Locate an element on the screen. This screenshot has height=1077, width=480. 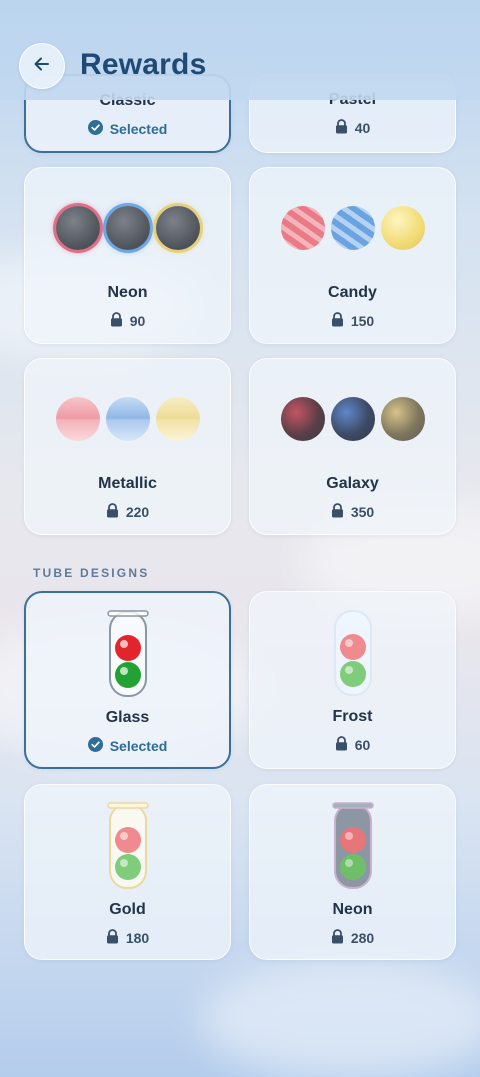
ball-design-card-galaxy: Galaxy 350 is located at coordinates (352, 446).